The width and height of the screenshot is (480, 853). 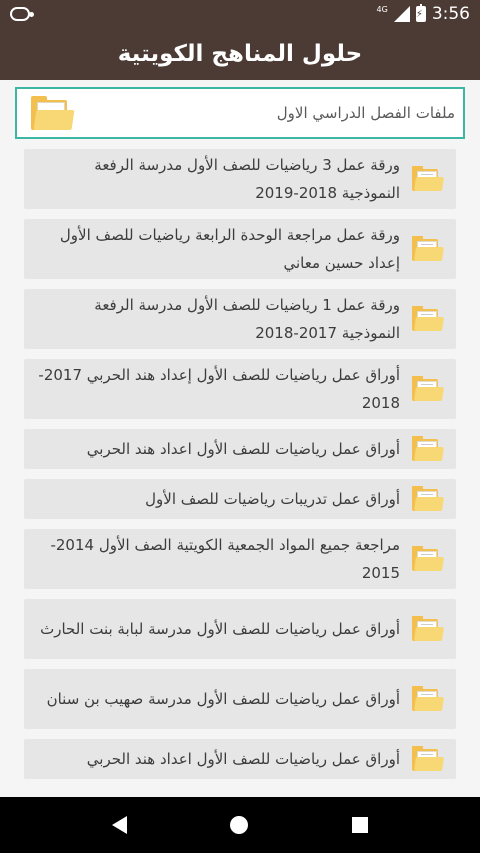 What do you see at coordinates (272, 499) in the screenshot?
I see `list-item-label: أوراق عمل تدريبات رياضيات للصف الأول` at bounding box center [272, 499].